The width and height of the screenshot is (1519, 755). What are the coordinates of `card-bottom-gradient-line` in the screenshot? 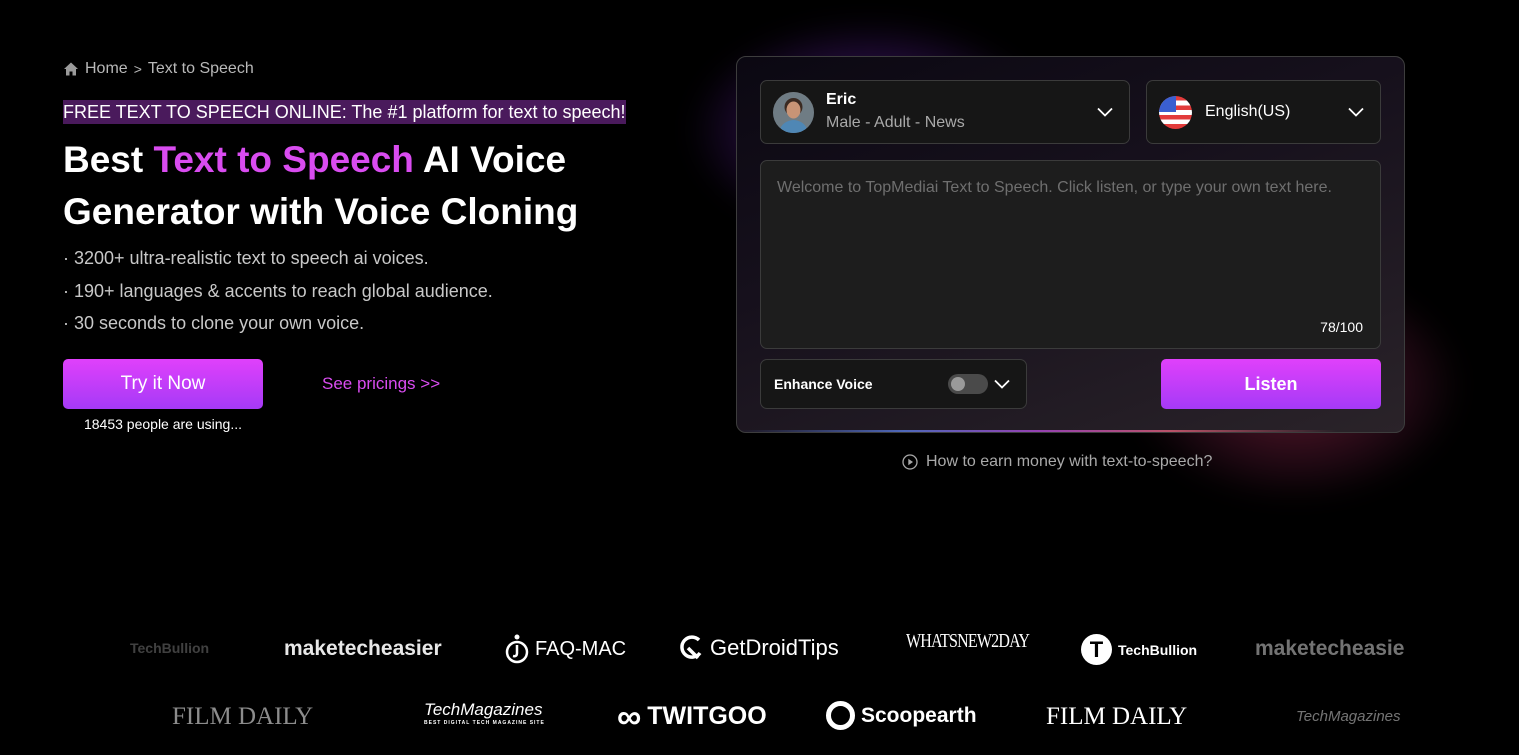 It's located at (1070, 431).